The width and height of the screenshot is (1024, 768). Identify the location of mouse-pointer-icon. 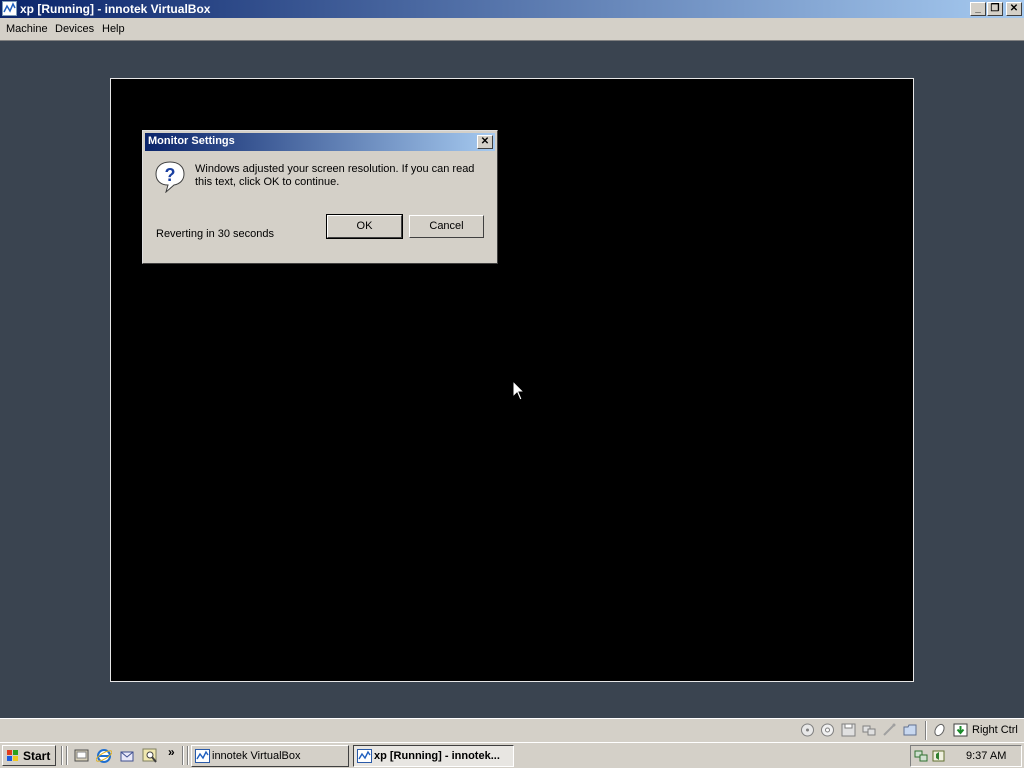
(519, 390).